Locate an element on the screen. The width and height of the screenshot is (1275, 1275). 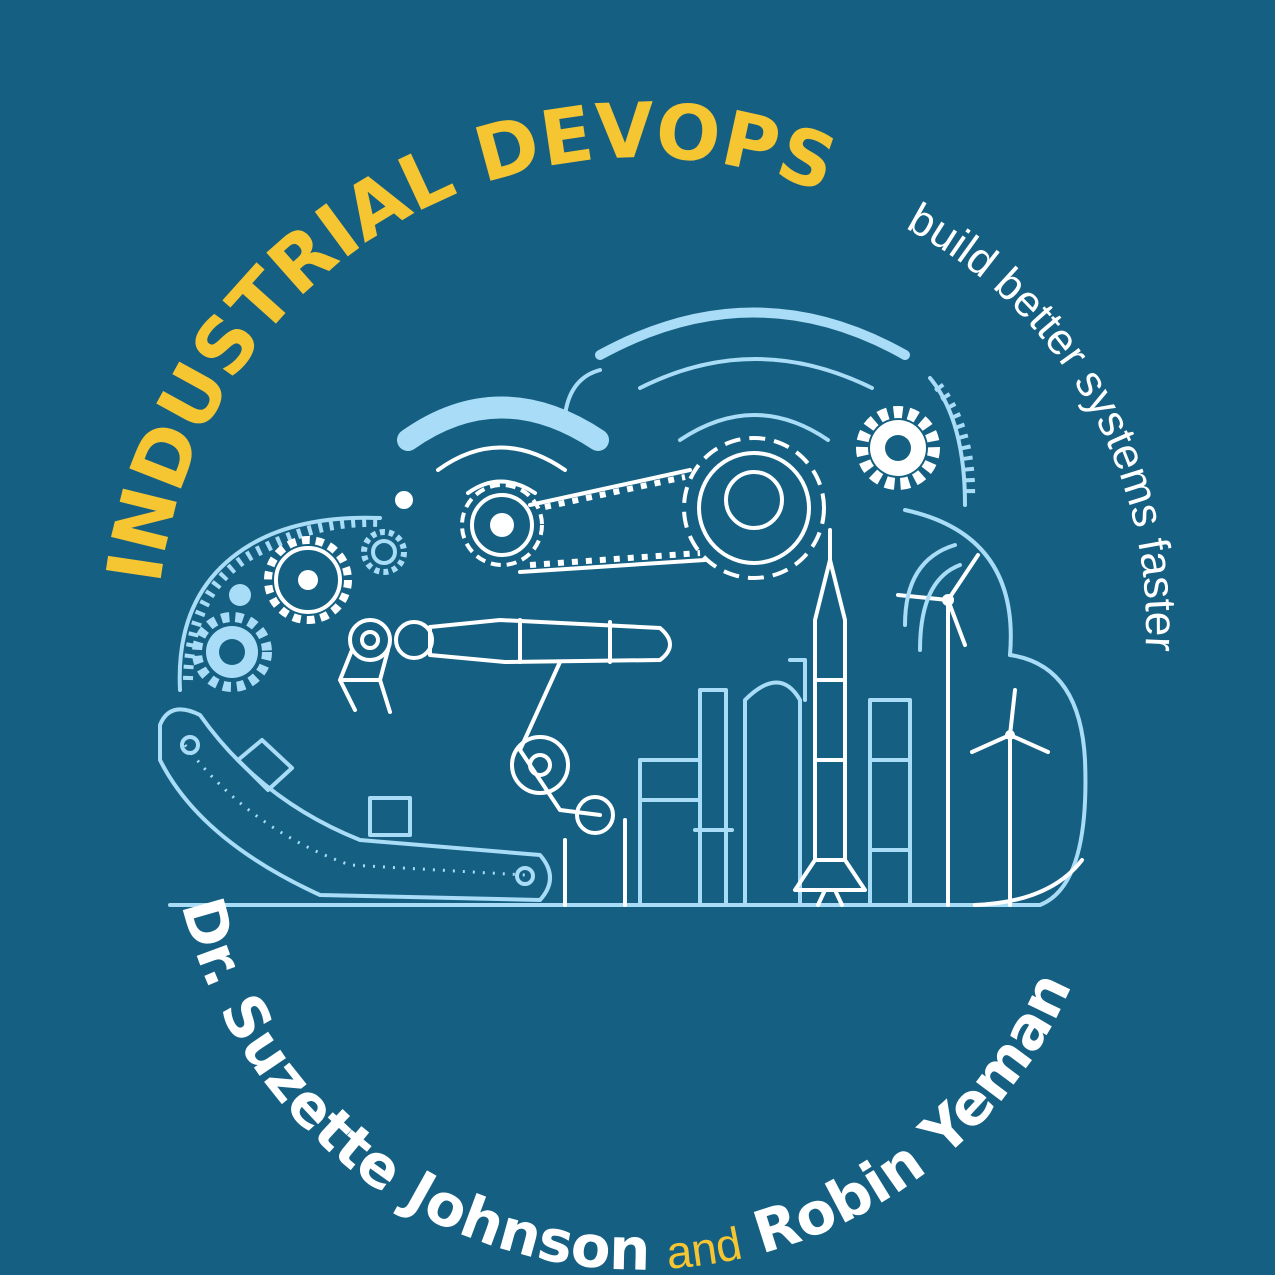
storage-tank-icon is located at coordinates (775, 782).